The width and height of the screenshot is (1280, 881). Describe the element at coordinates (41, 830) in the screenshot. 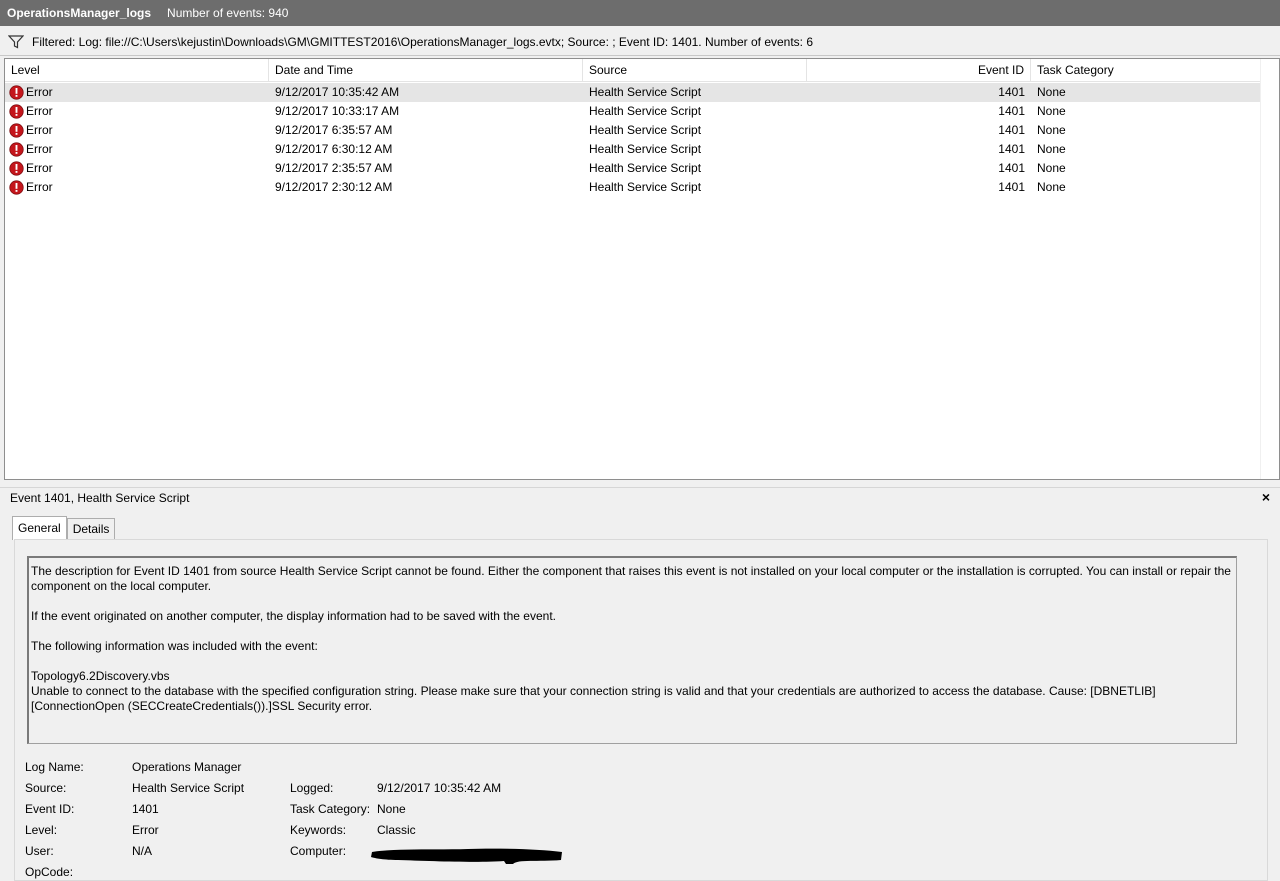

I see `level-label: Level:` at that location.